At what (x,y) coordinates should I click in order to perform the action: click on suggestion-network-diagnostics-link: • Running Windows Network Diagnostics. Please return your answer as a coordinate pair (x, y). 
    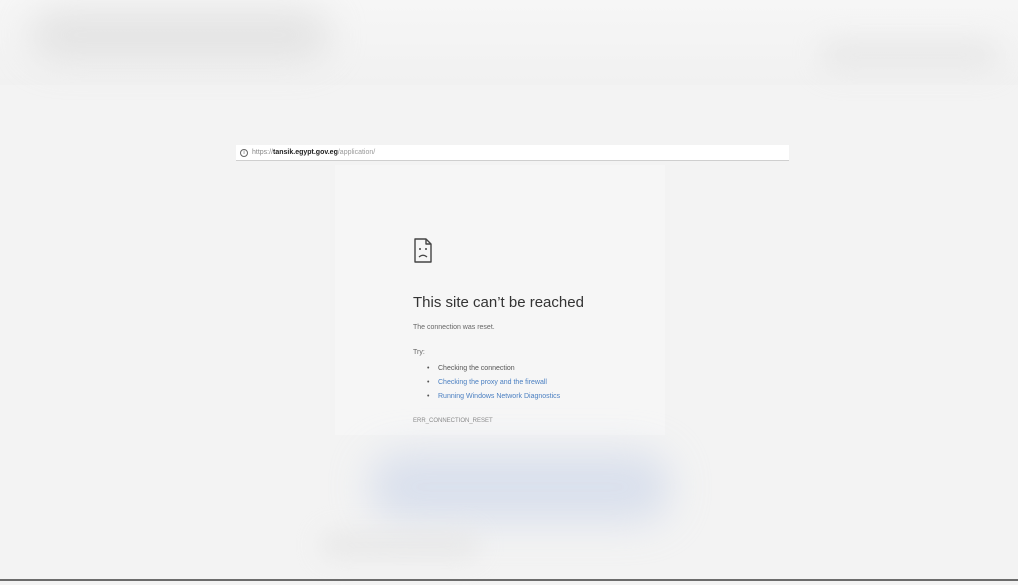
    Looking at the image, I should click on (492, 397).